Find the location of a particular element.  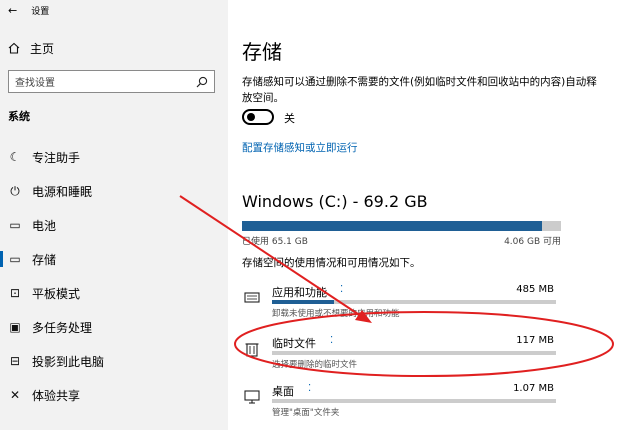

moon-icon: ☾ is located at coordinates (15, 157).